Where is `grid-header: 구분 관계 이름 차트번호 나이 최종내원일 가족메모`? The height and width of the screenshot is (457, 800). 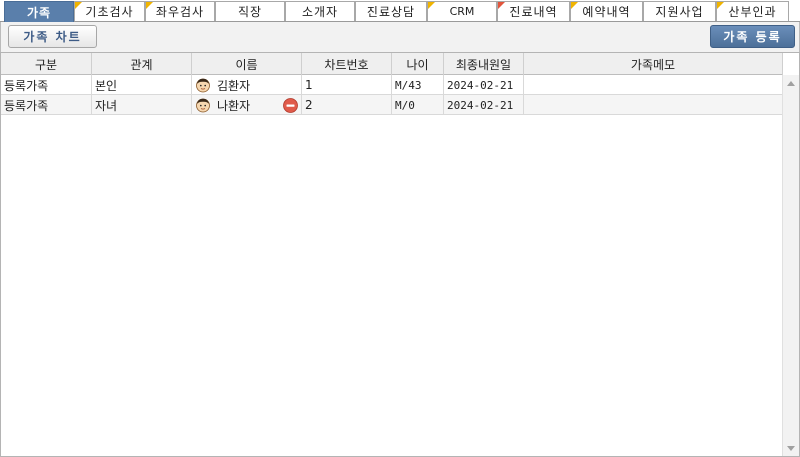 grid-header: 구분 관계 이름 차트번호 나이 최종내원일 가족메모 is located at coordinates (392, 64).